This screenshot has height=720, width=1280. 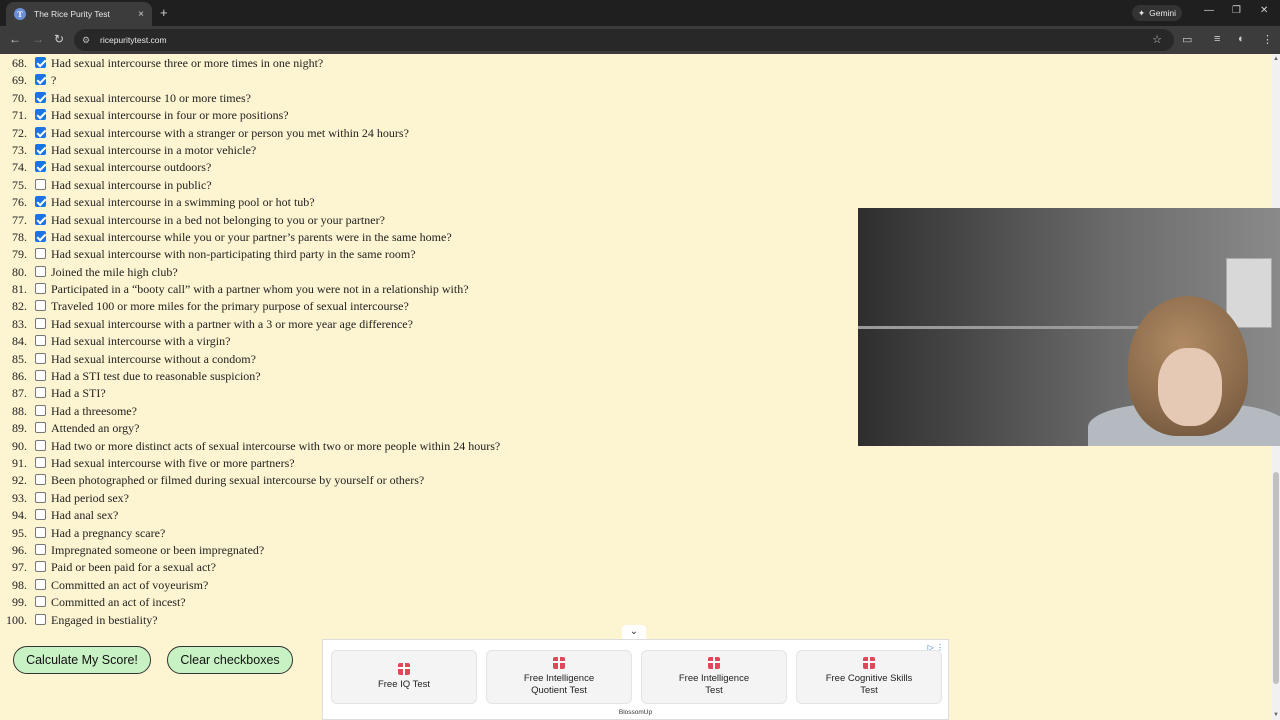 What do you see at coordinates (104, 619) in the screenshot?
I see `question-text: Engaged in bestiality?` at bounding box center [104, 619].